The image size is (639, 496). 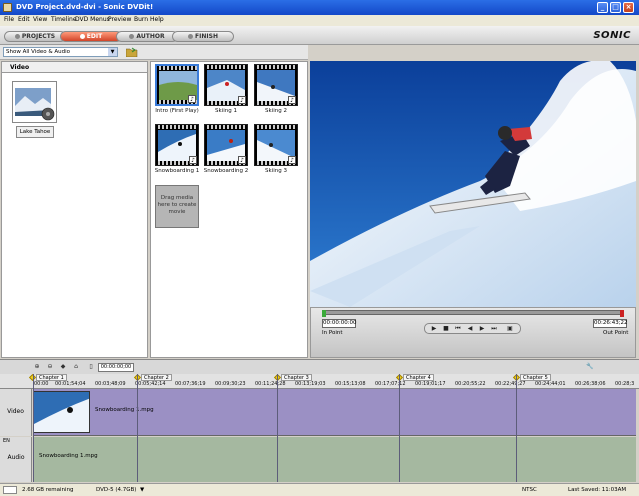 I want to click on out-point-marker, so click(x=622, y=313).